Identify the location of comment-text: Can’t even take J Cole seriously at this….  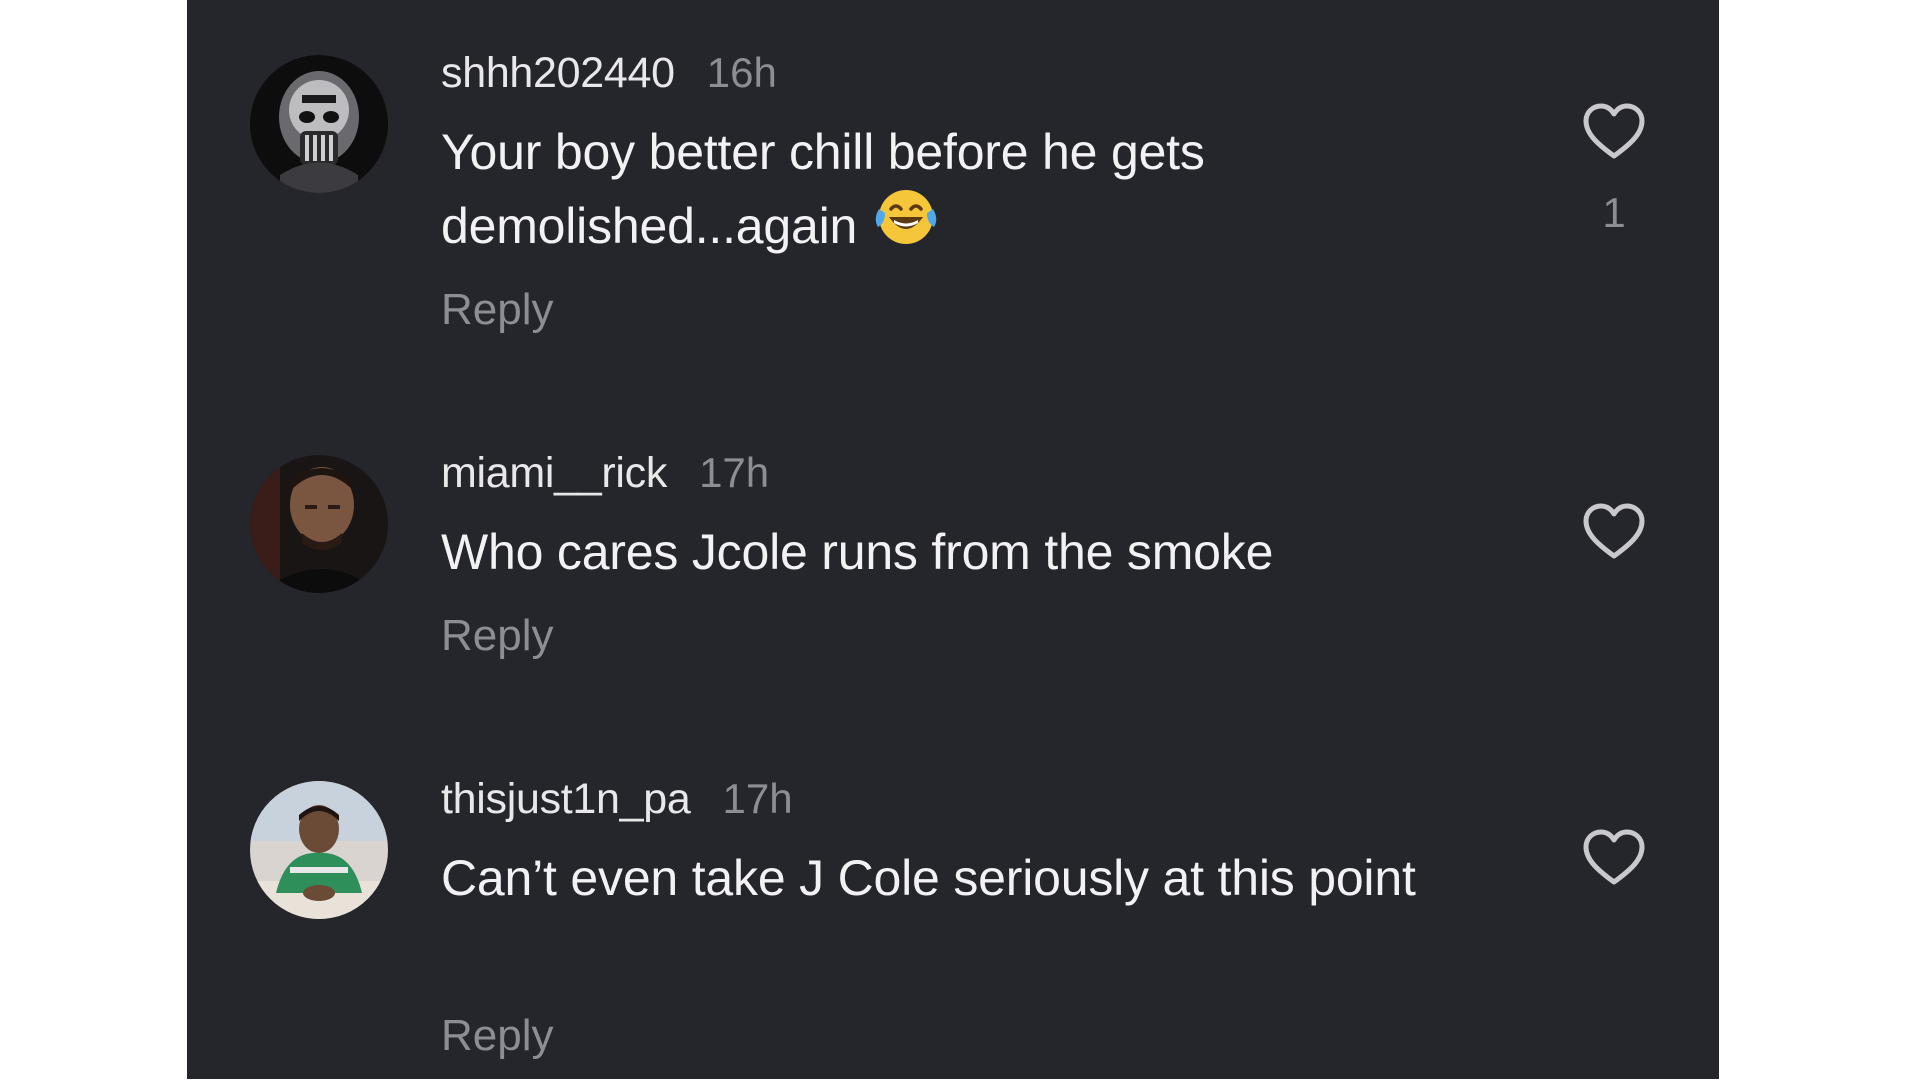
(941, 878).